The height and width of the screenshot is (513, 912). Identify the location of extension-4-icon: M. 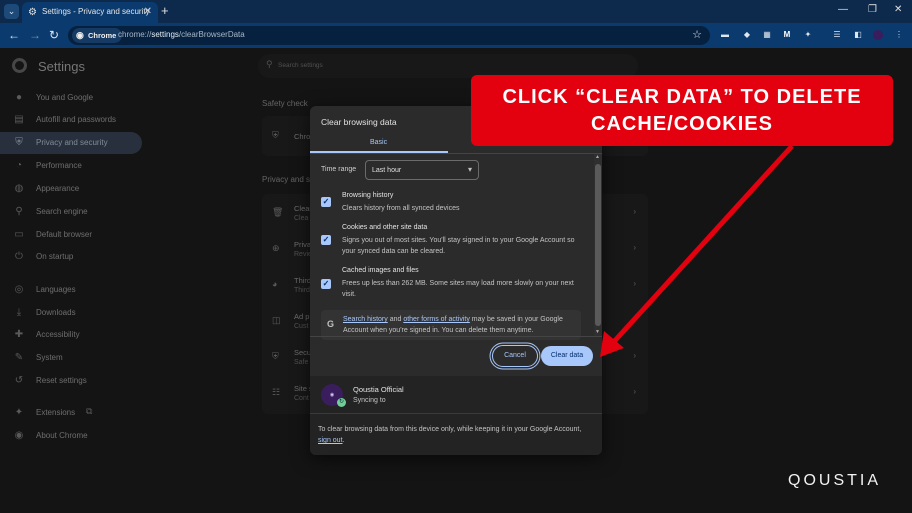
(787, 35).